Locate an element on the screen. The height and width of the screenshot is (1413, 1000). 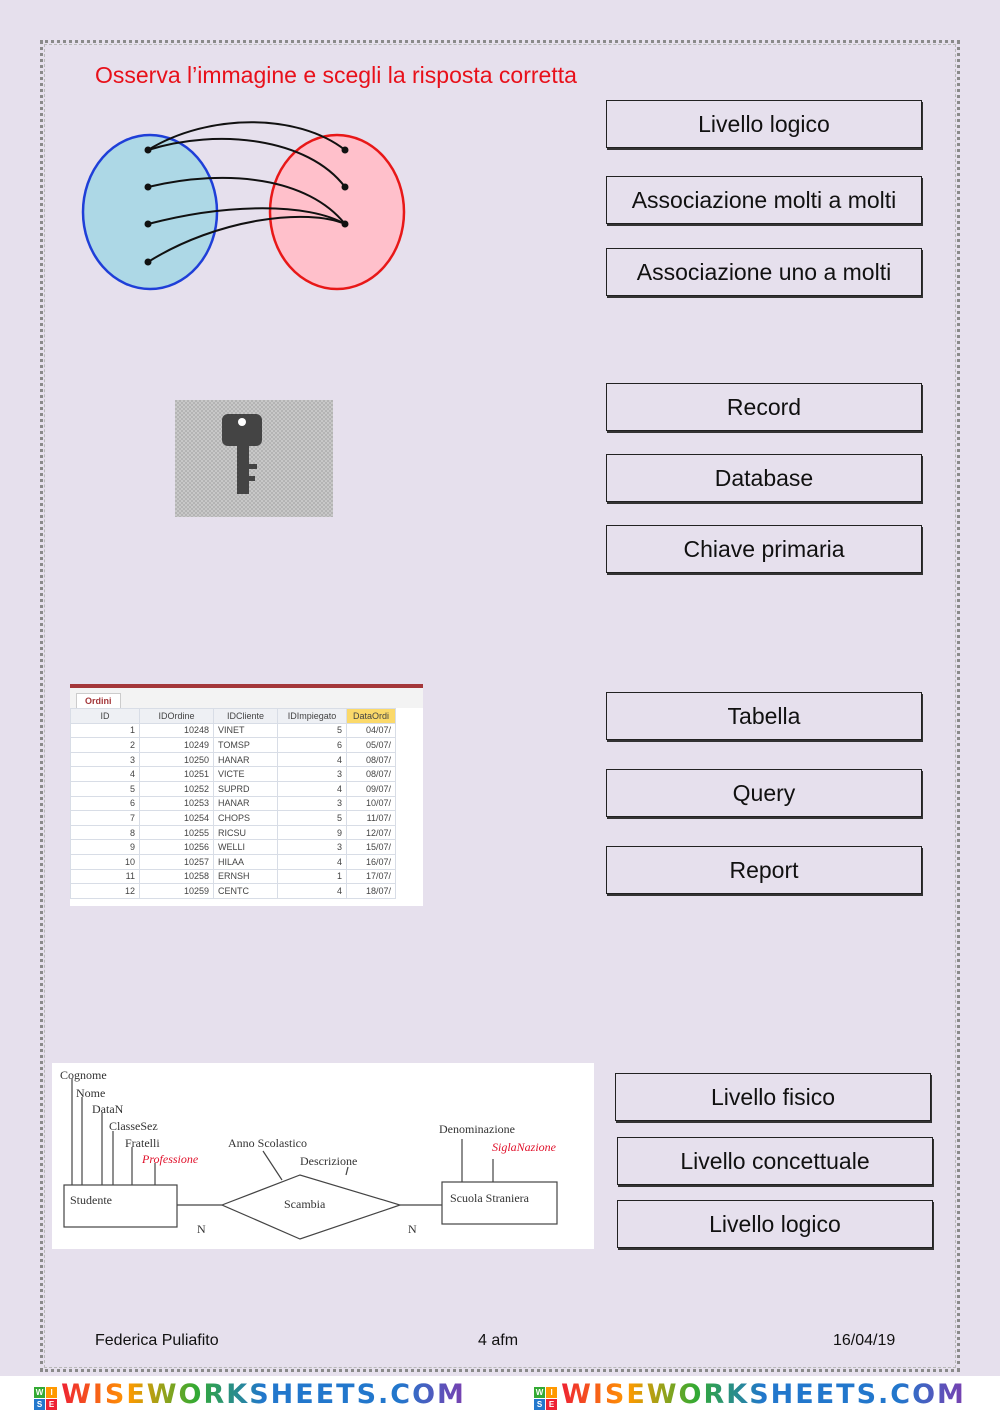
table-cell: 10249 is located at coordinates (176, 745).